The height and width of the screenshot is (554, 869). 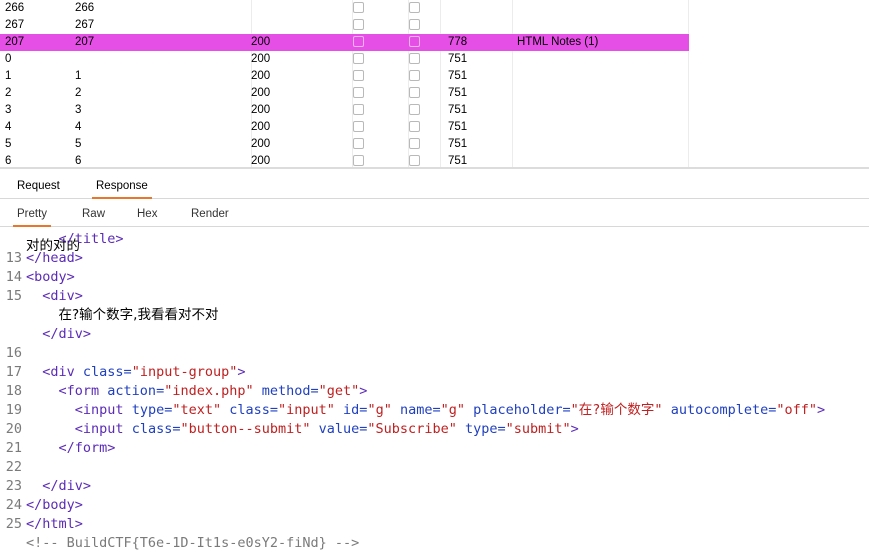 I want to click on code-line: 22, so click(x=434, y=467).